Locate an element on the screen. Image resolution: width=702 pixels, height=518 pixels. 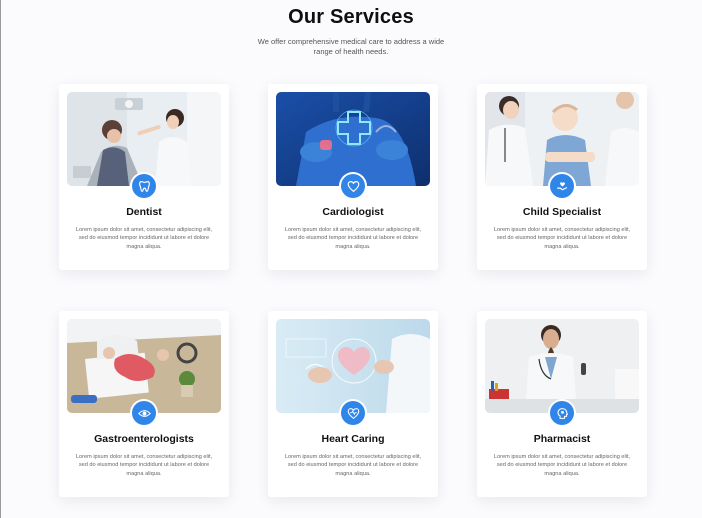
service-title: Child Specialist is located at coordinates (562, 212).